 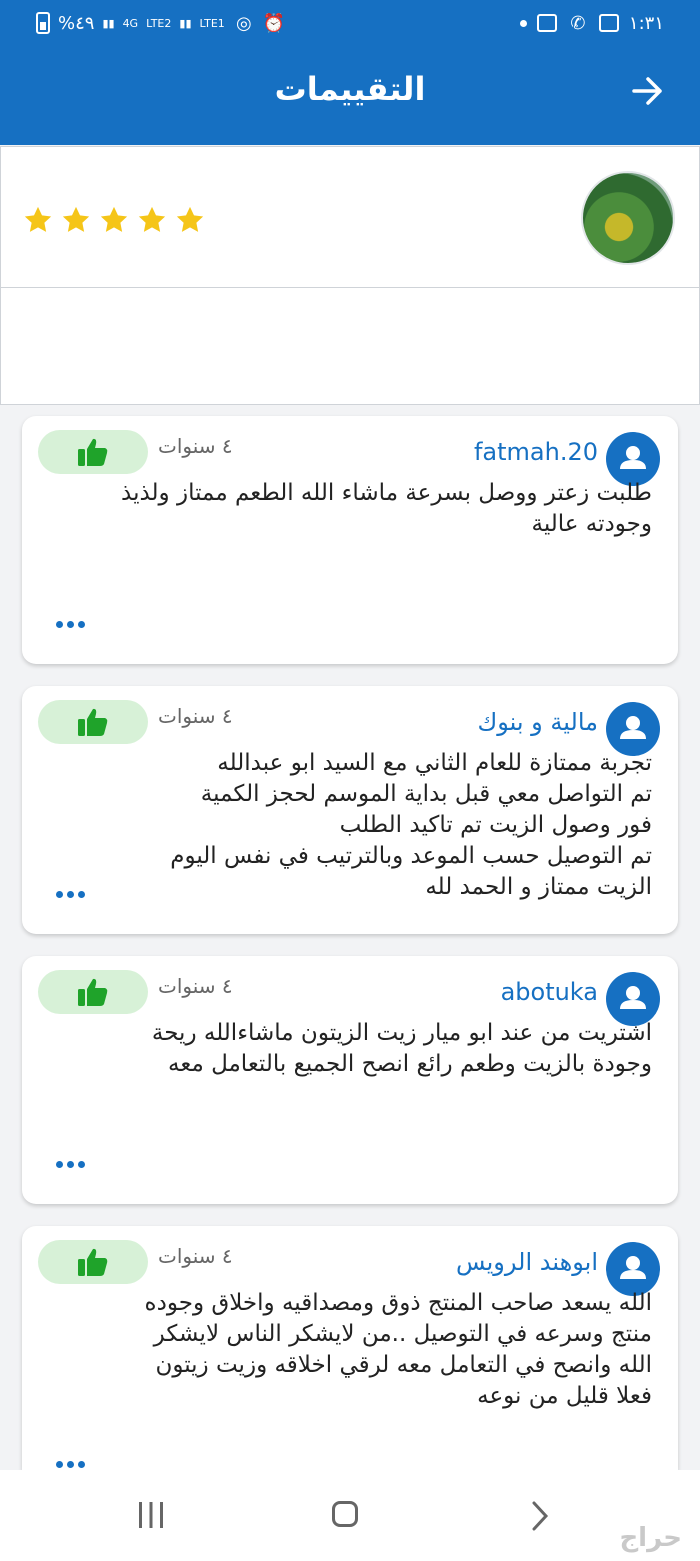 What do you see at coordinates (650, 1538) in the screenshot?
I see `watermark-logo: حراج` at bounding box center [650, 1538].